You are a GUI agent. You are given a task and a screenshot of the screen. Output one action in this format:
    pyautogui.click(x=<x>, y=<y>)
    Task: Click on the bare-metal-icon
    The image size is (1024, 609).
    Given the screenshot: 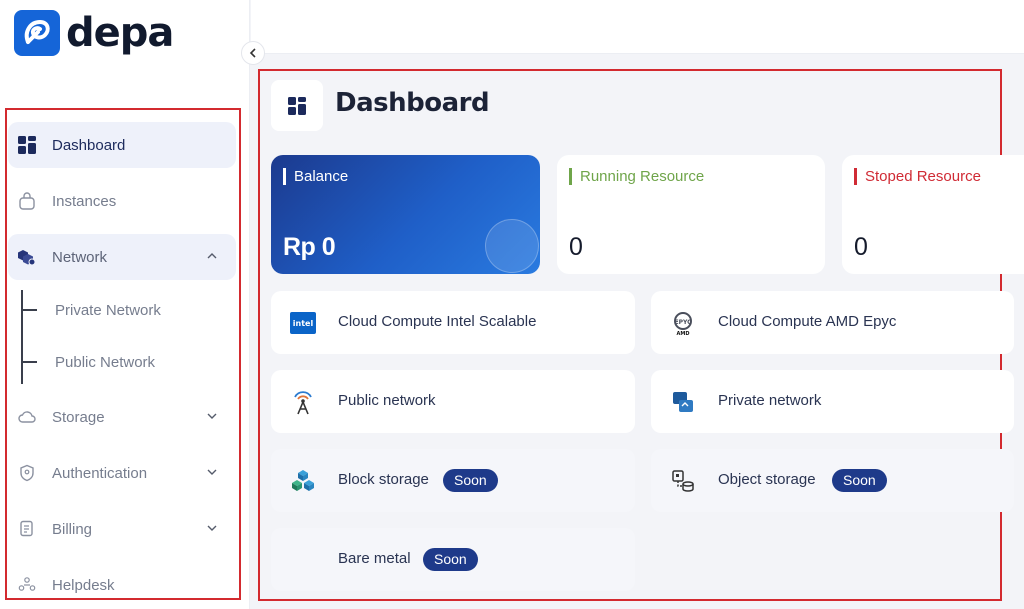 What is the action you would take?
    pyautogui.click(x=303, y=560)
    